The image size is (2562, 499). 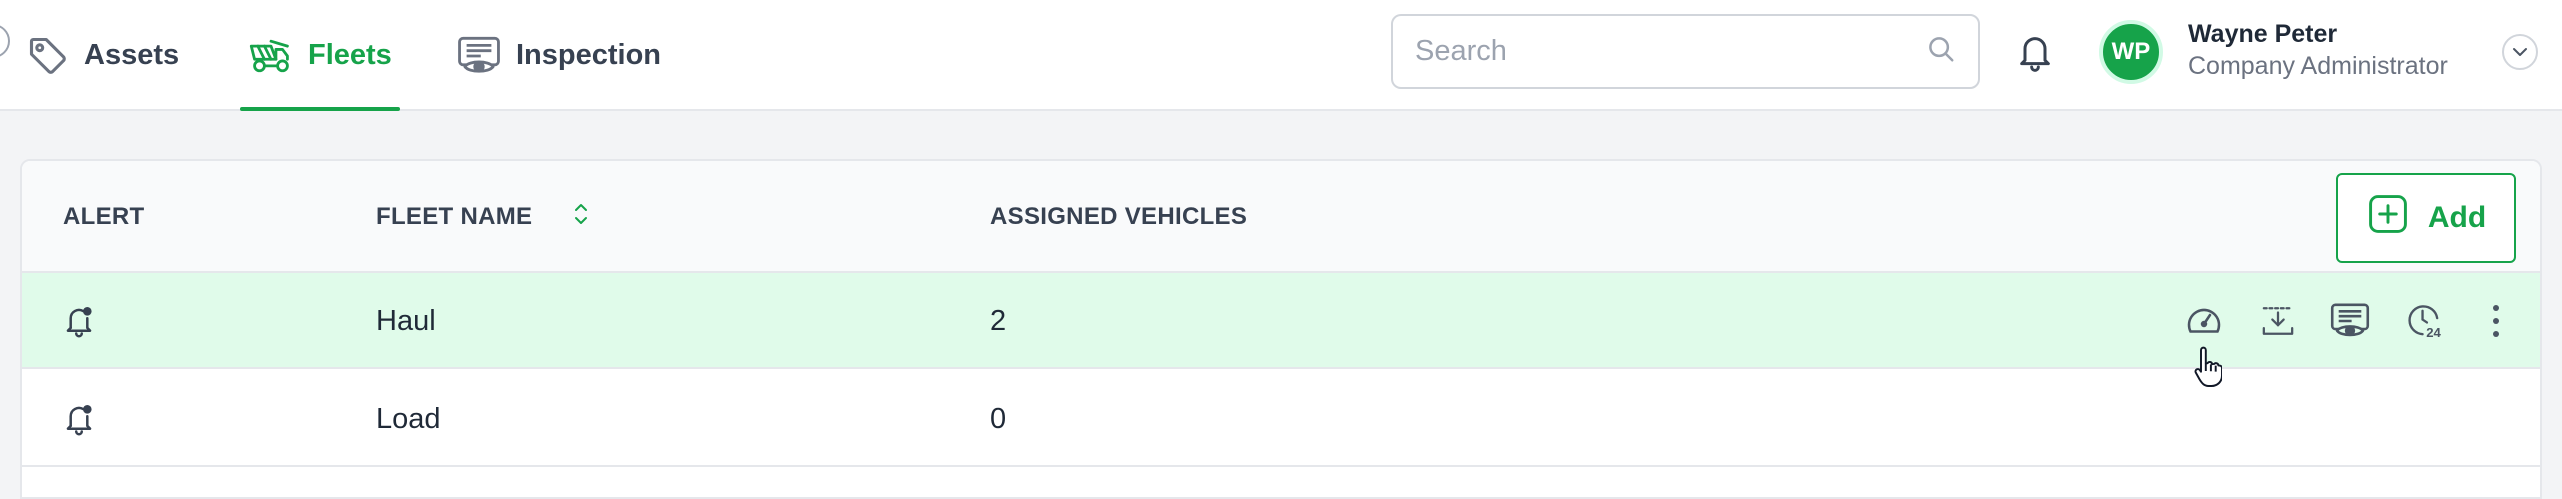 I want to click on avatar: WP, so click(x=2131, y=52).